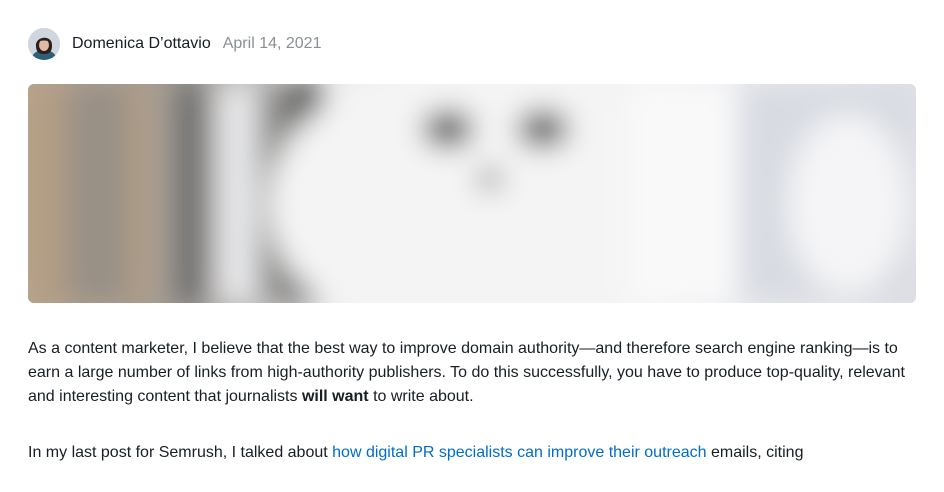  Describe the element at coordinates (335, 396) in the screenshot. I see `bold-text: will want` at that location.